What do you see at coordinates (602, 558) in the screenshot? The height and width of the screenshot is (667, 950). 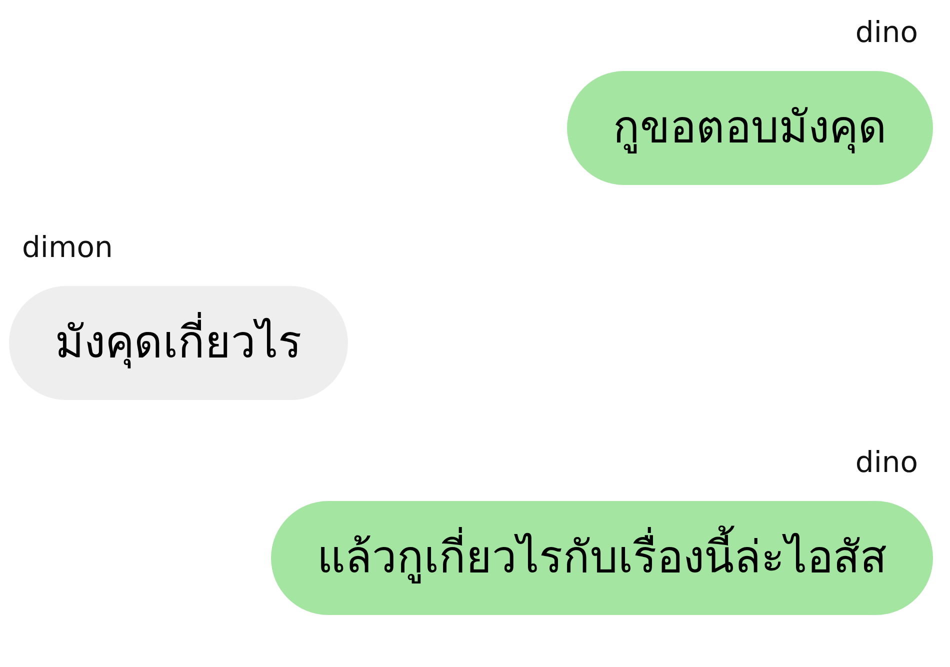 I see `message-bubble: แล้วกูเกี่ยวไรกับเรื่องนี้ล่ะไอสัส` at bounding box center [602, 558].